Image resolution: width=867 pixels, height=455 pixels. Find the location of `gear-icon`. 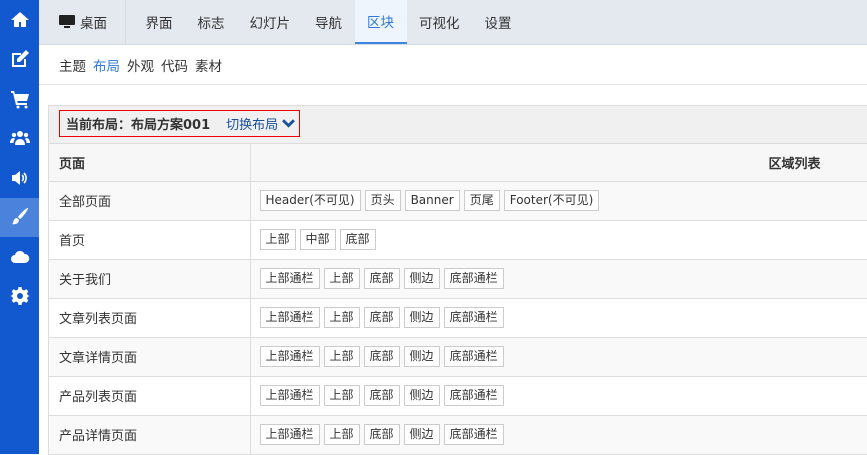

gear-icon is located at coordinates (19, 296).